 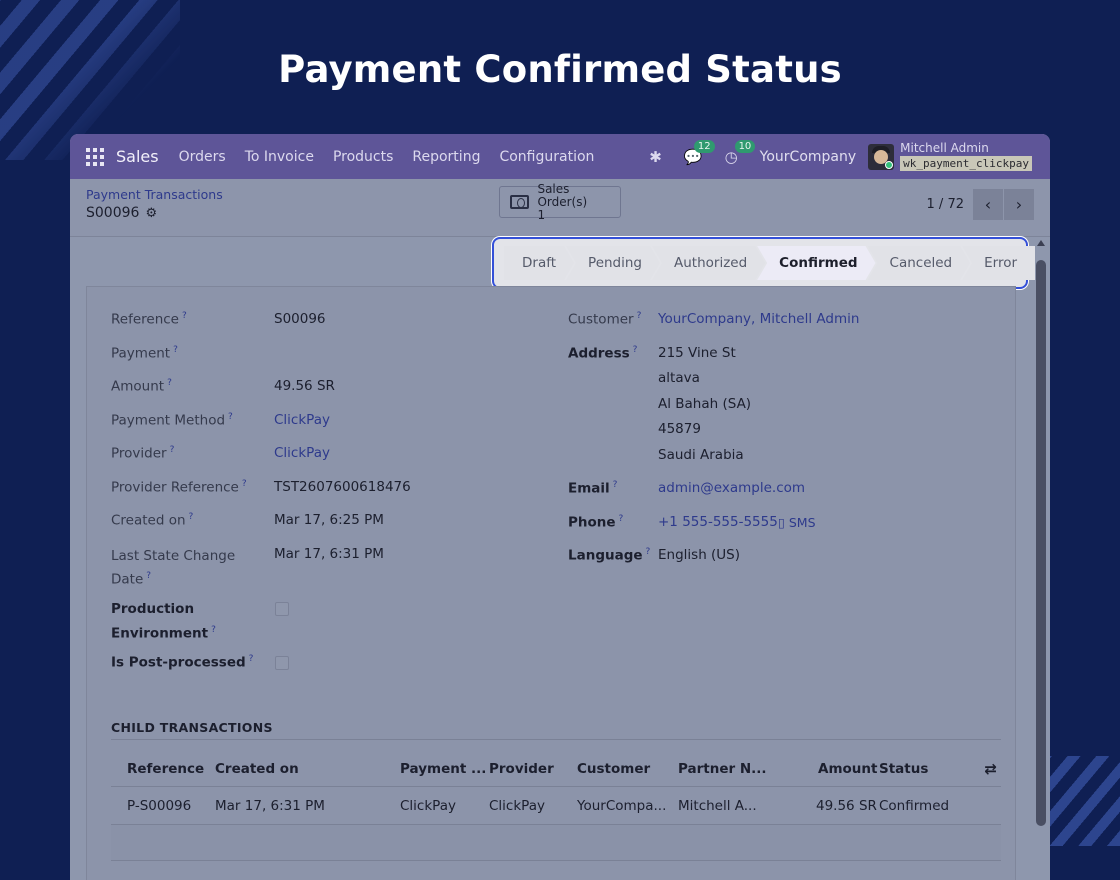 I want to click on activities-clock-icon: ◷ 10, so click(x=740, y=152).